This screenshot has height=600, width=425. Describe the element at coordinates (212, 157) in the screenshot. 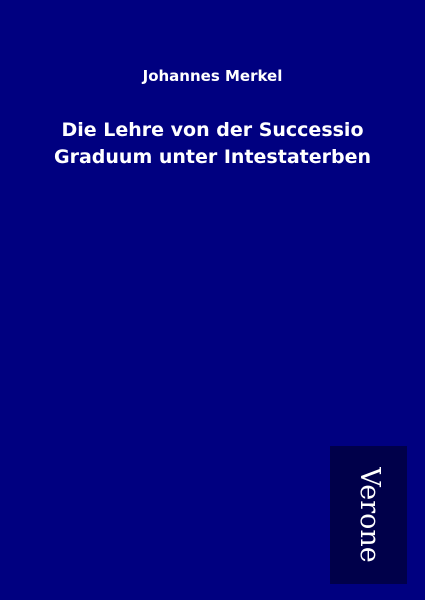

I see `title-line-2: Graduum unter Intestaterben` at that location.